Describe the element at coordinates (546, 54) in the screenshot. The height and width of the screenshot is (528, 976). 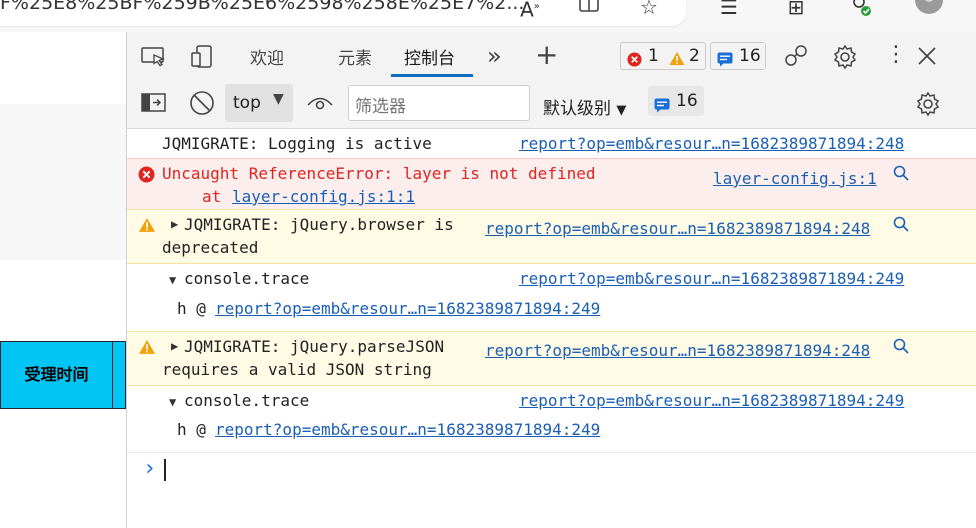
I see `add-tab-icon: +` at that location.